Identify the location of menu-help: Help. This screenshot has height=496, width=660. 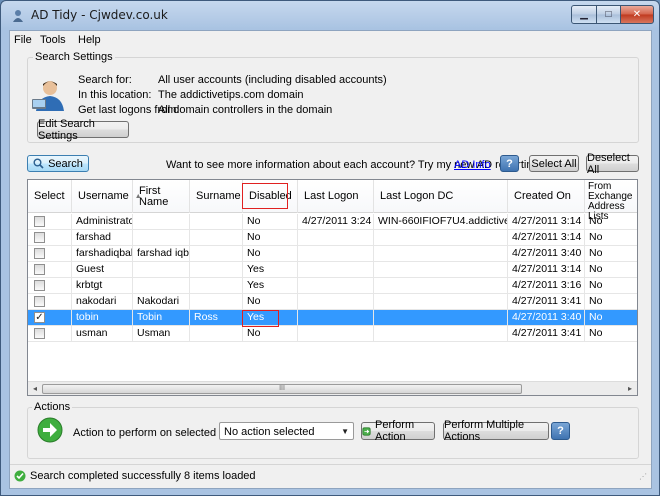
(89, 40).